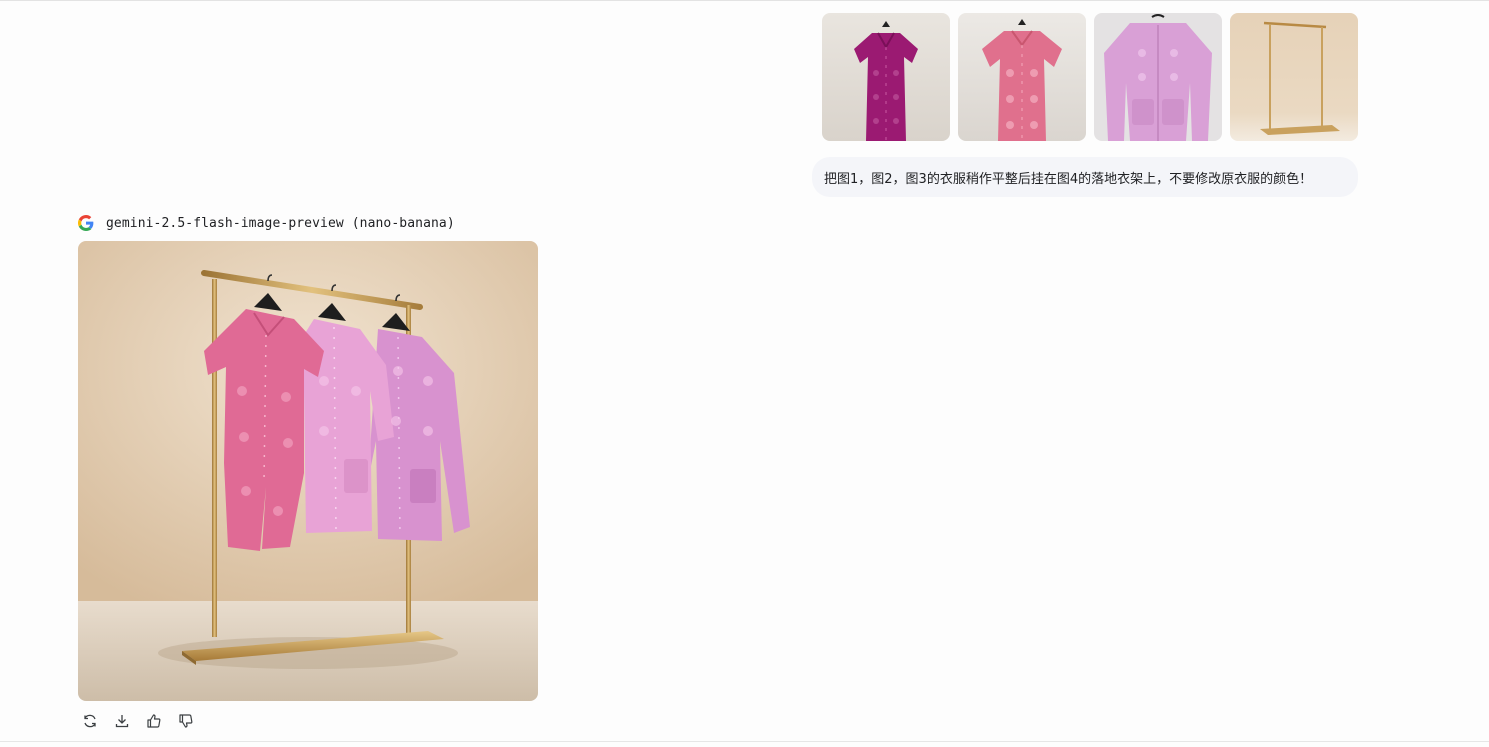 This screenshot has height=747, width=1489. I want to click on user-prompt-bubble: 把图1，图2，图3的衣服稍作平整后挂在图4的落地衣架上，不要修改原衣服的颜色！, so click(1085, 177).